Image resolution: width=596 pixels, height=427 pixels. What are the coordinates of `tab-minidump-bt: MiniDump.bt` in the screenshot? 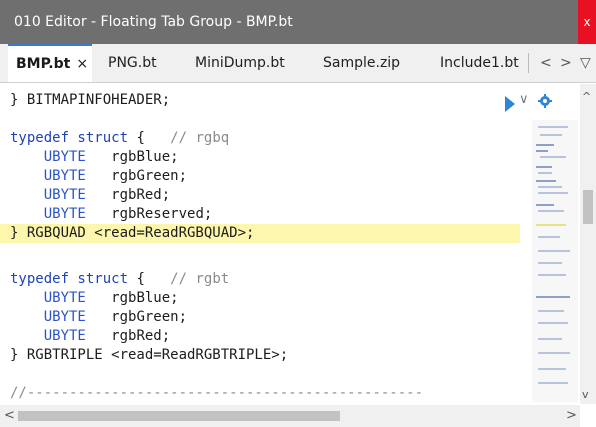 It's located at (240, 63).